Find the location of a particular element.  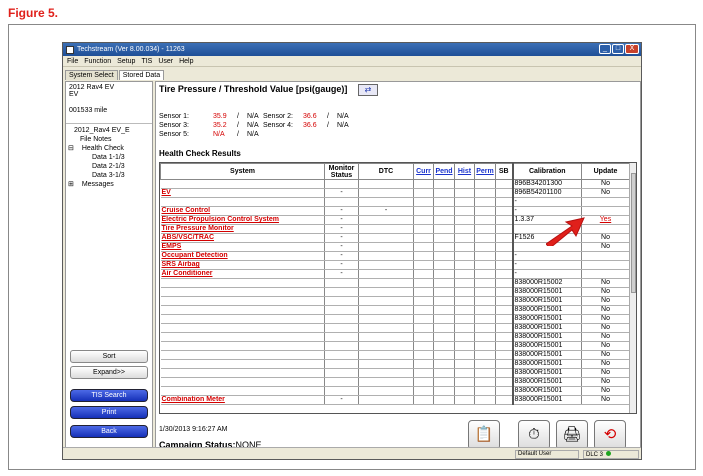

col-curr: Curr is located at coordinates (423, 171).